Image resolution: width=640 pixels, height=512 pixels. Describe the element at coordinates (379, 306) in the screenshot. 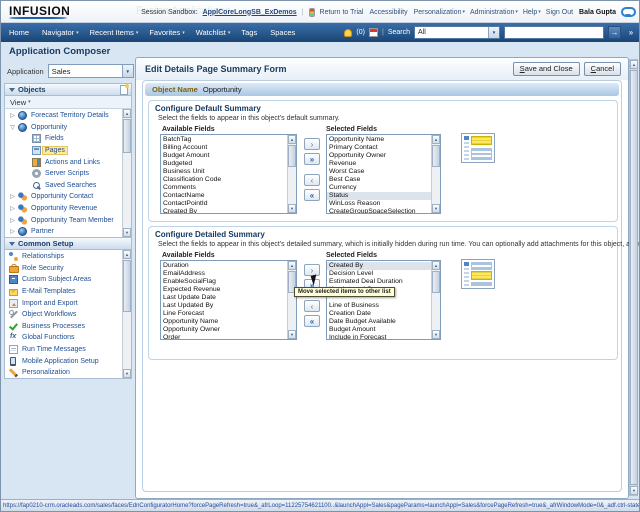

I see `list-item: Line of Business` at that location.